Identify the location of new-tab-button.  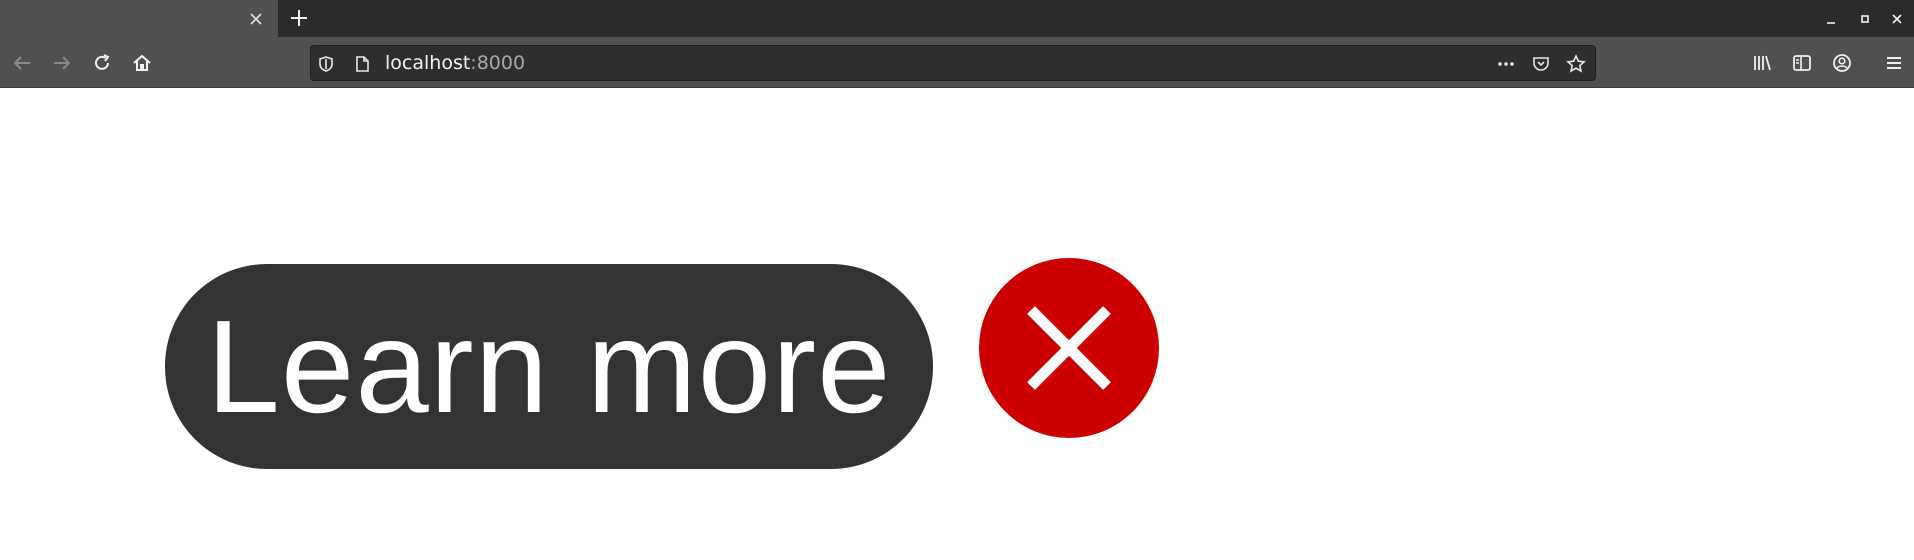
(299, 18).